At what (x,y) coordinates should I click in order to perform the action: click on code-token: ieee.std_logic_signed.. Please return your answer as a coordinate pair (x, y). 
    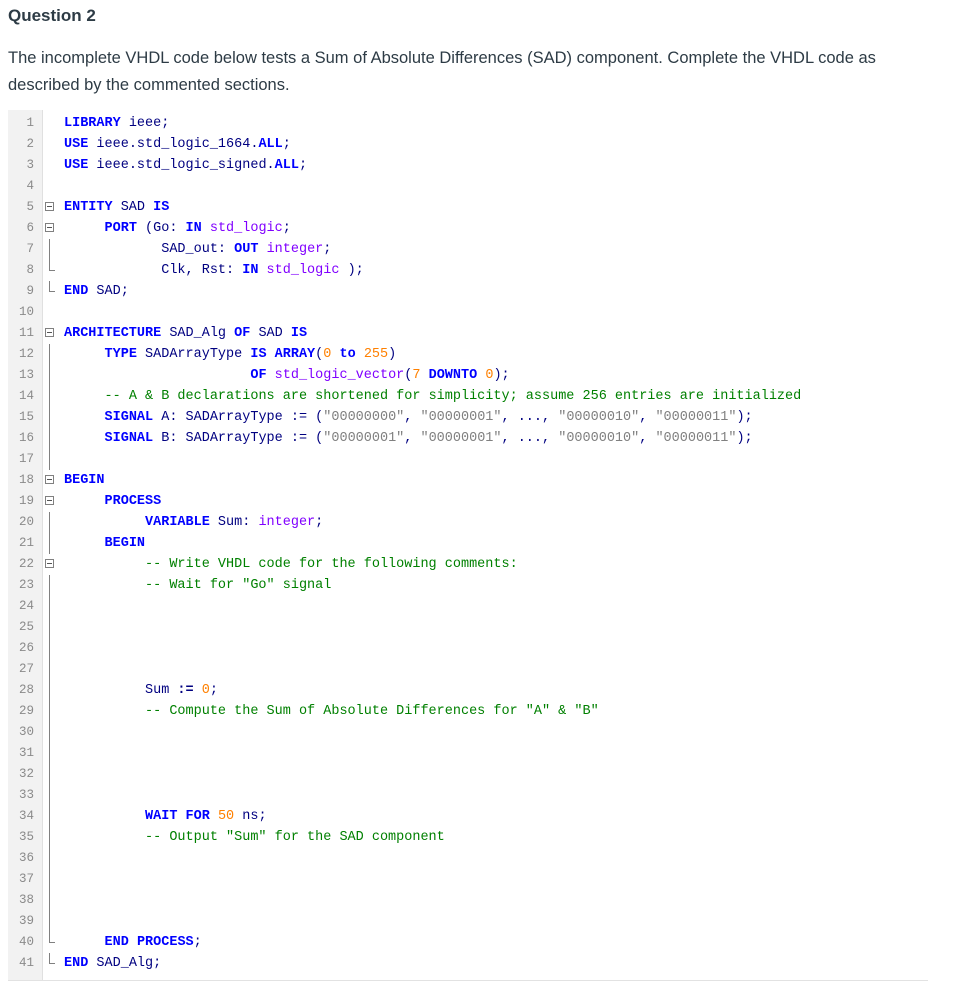
    Looking at the image, I should click on (181, 165).